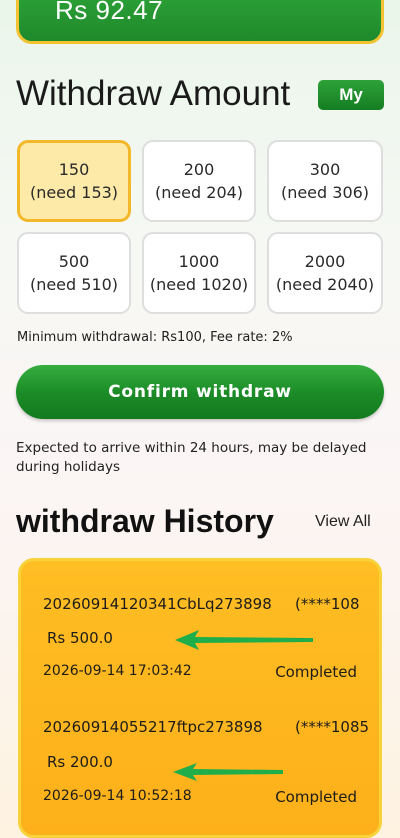  What do you see at coordinates (153, 93) in the screenshot?
I see `withdraw-amount-title: Withdraw Amount` at bounding box center [153, 93].